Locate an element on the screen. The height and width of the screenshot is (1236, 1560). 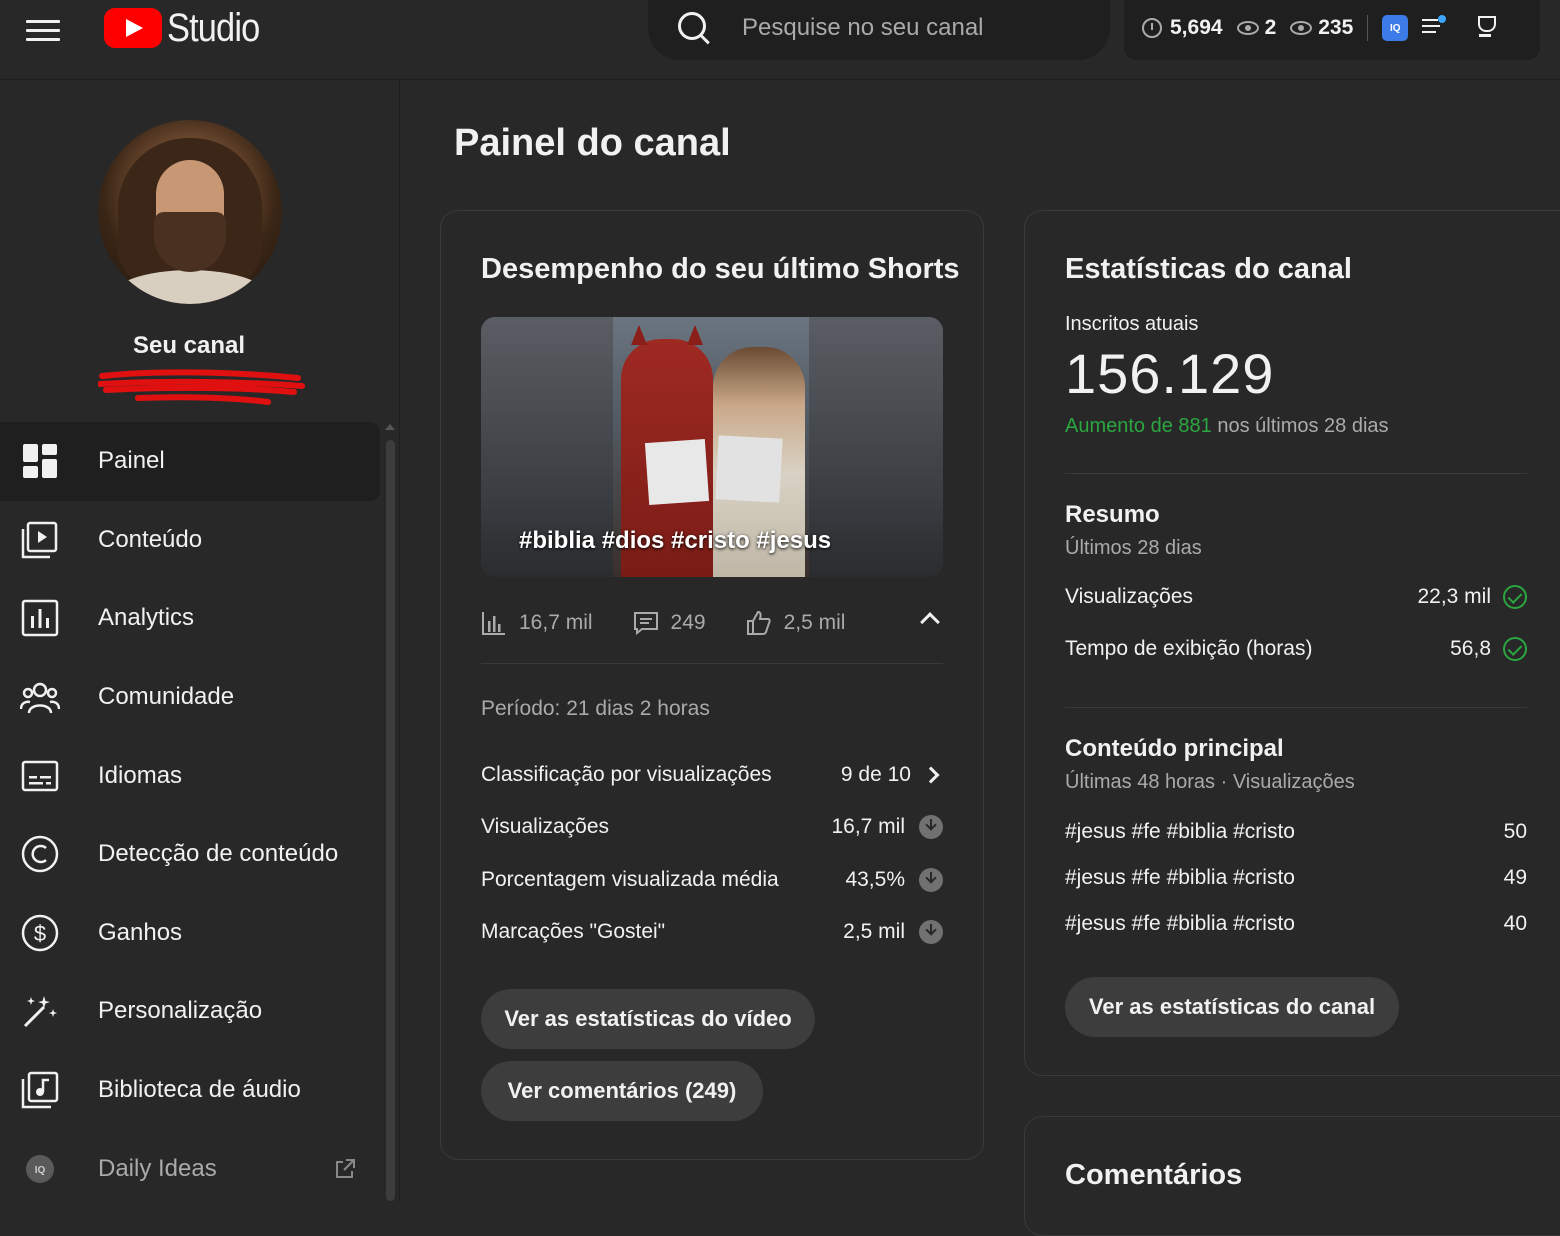
sidebar-item-analytics: Analytics is located at coordinates (190, 618).